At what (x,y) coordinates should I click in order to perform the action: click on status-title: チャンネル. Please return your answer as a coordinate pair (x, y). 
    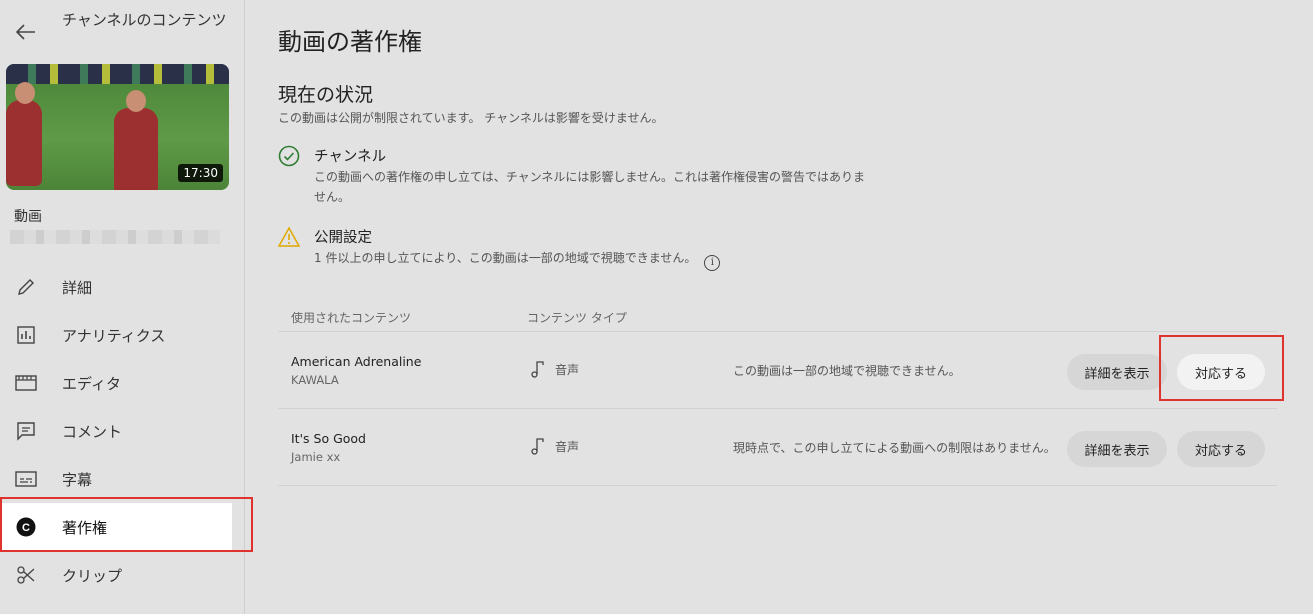
    Looking at the image, I should click on (350, 157).